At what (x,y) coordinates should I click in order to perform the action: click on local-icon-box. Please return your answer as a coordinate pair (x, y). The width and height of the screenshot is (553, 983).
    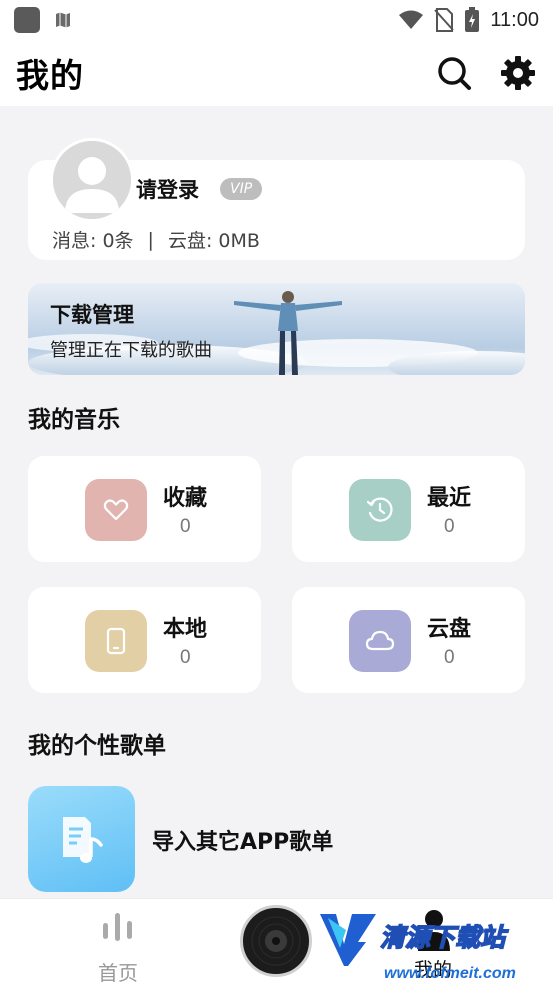
    Looking at the image, I should click on (116, 641).